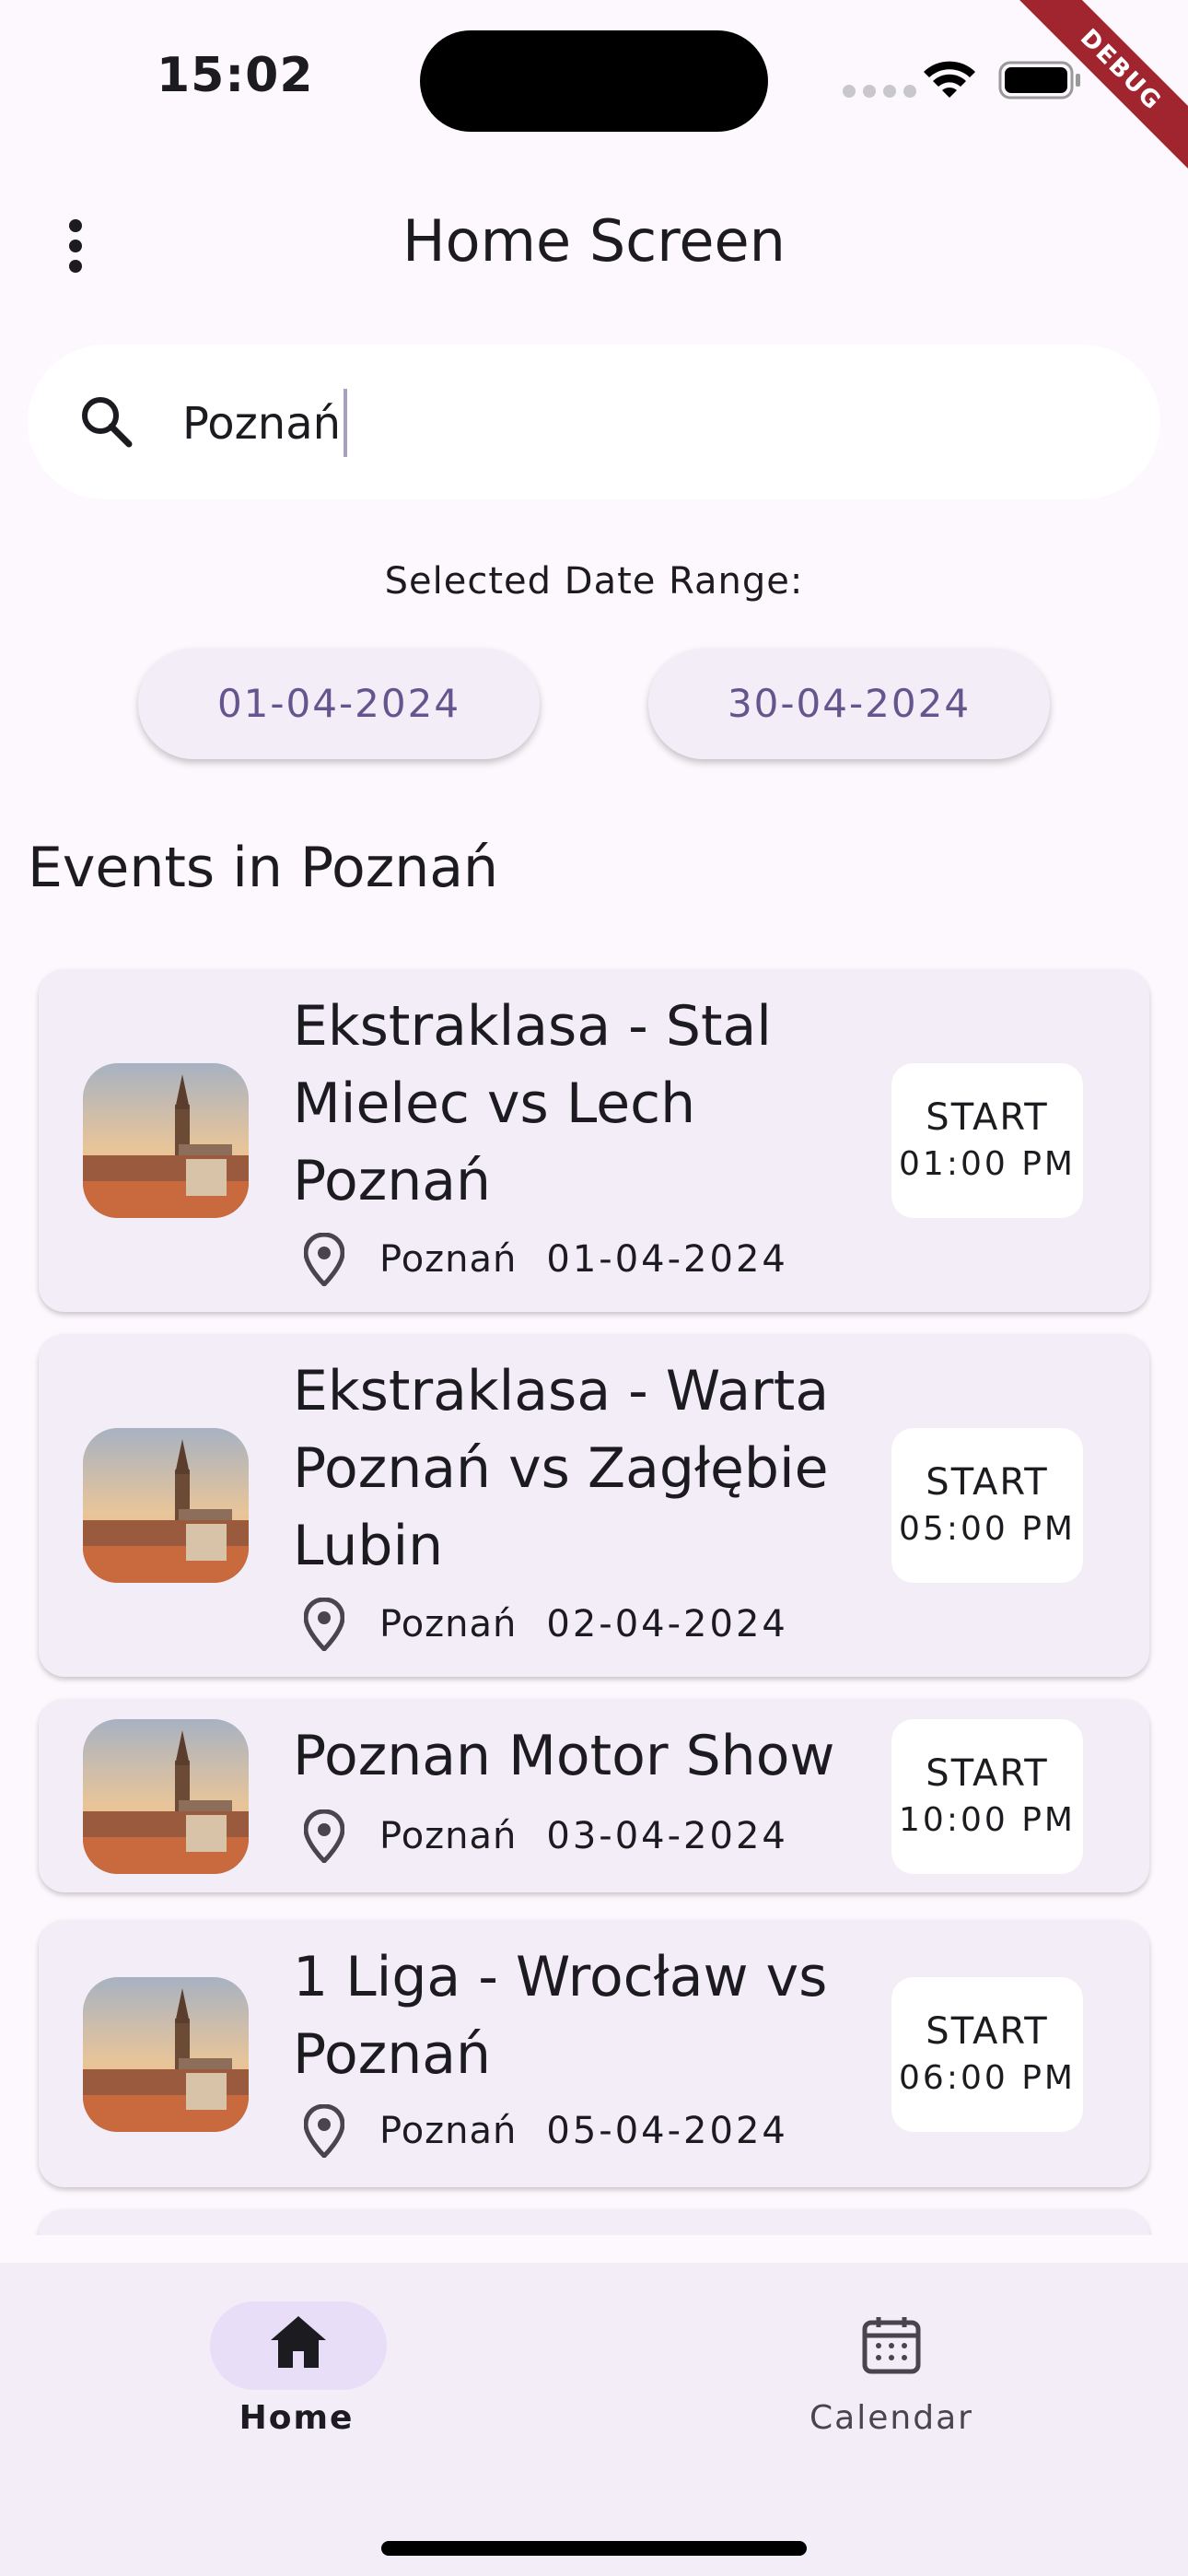 The image size is (1188, 2576). Describe the element at coordinates (594, 581) in the screenshot. I see `date-range-caption: Selected Date Range:` at that location.